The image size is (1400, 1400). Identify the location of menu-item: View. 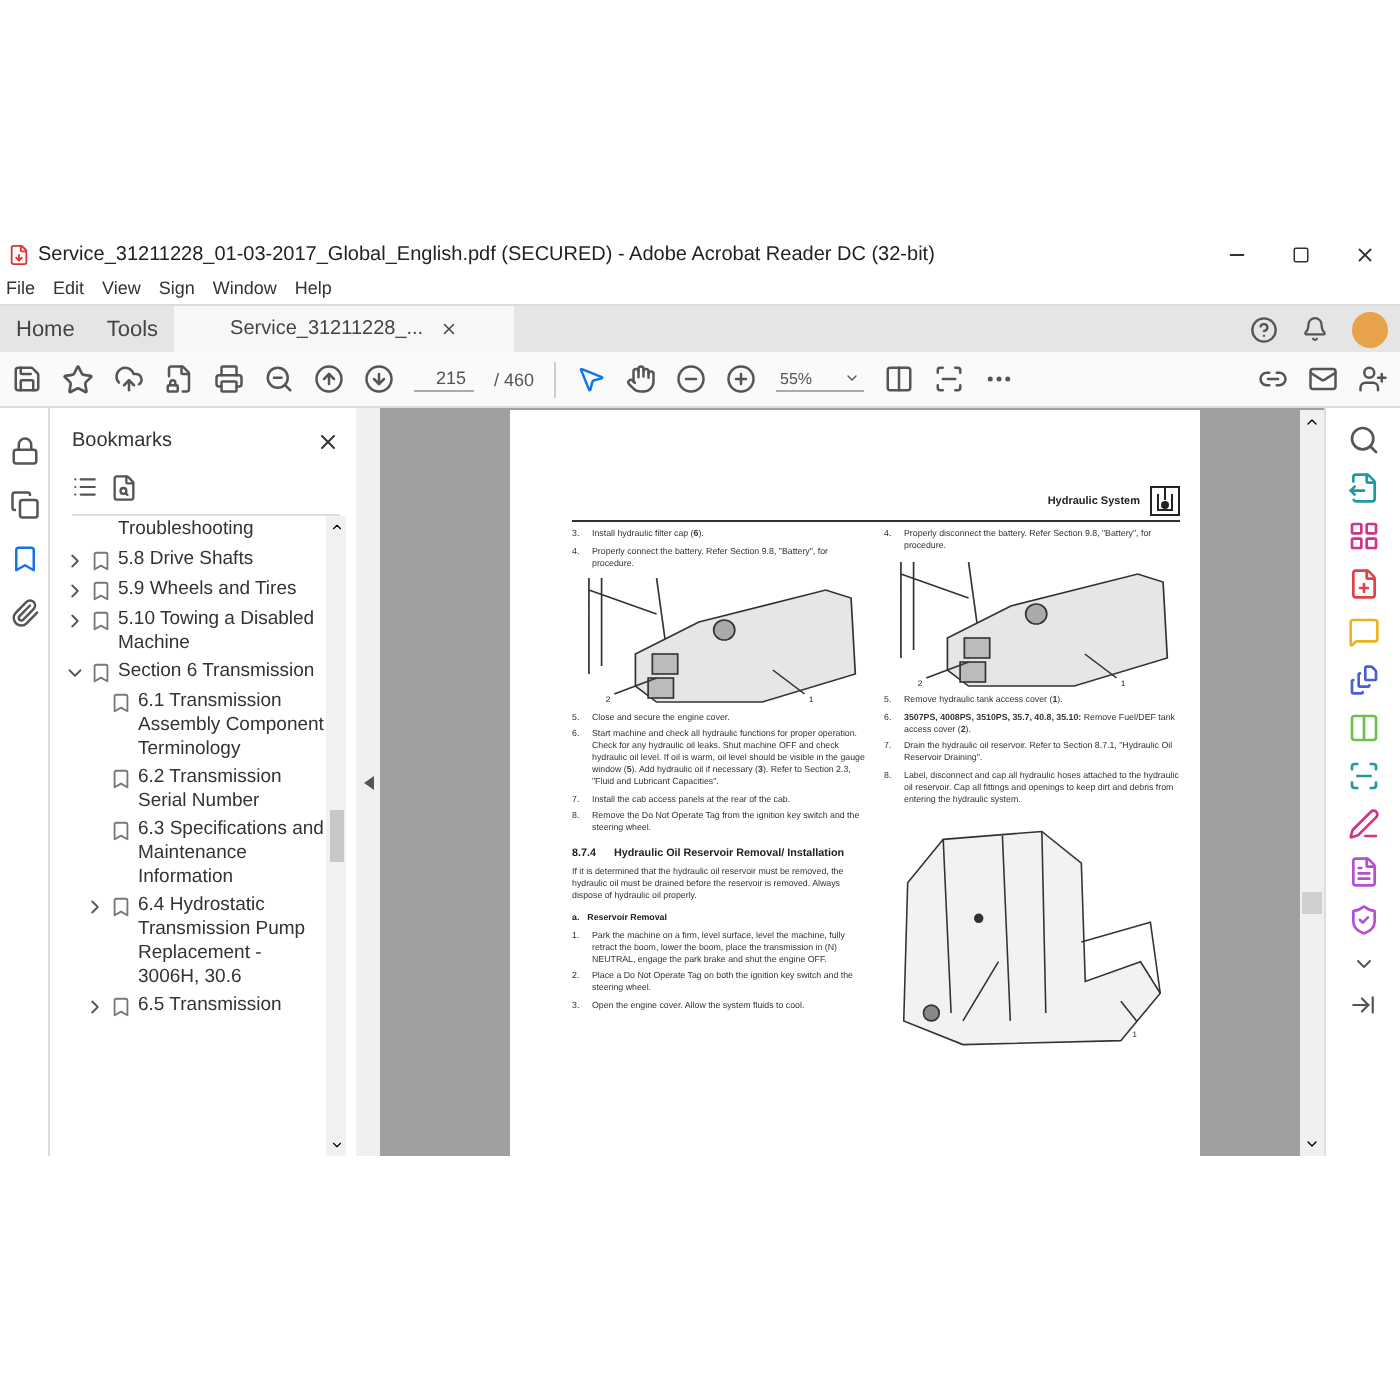
(121, 288).